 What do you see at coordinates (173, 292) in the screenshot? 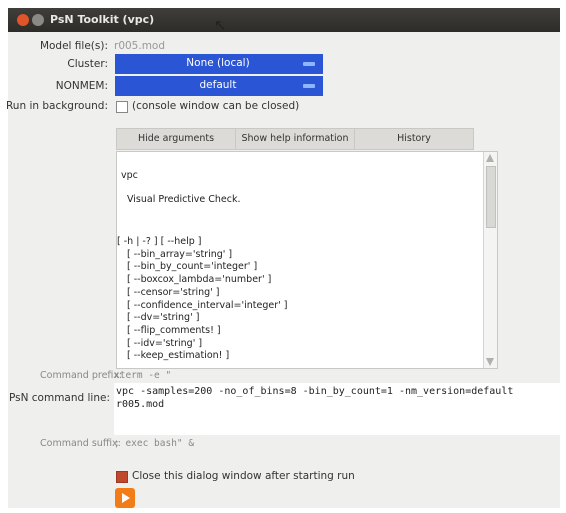
I see `help-option-line: [ --censor='string' ]` at bounding box center [173, 292].